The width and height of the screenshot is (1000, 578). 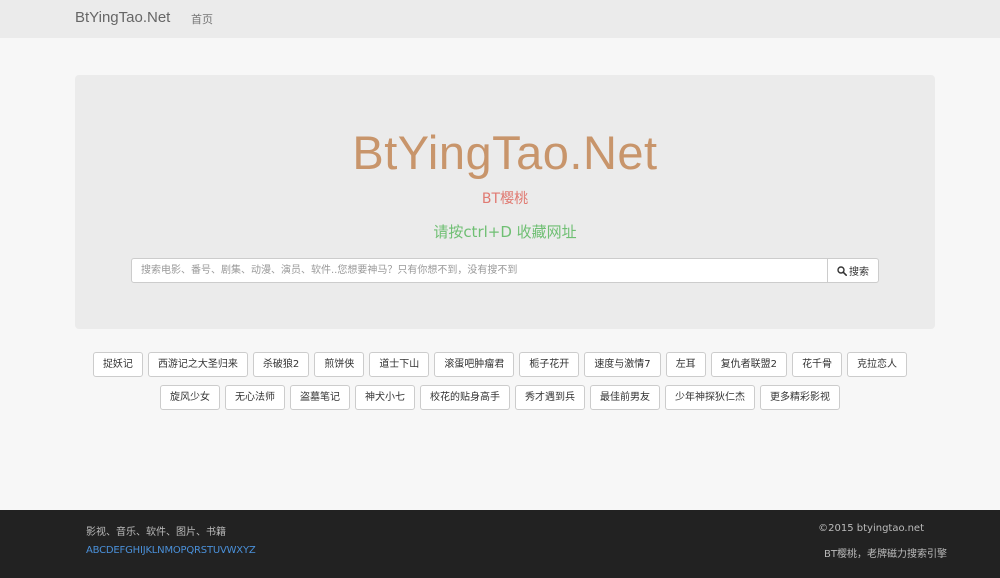 What do you see at coordinates (399, 364) in the screenshot?
I see `hot-tag: 道士下山` at bounding box center [399, 364].